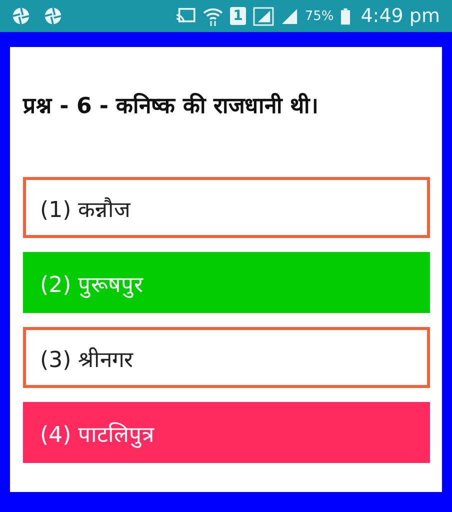 Image resolution: width=452 pixels, height=512 pixels. What do you see at coordinates (345, 16) in the screenshot?
I see `battery-icon` at bounding box center [345, 16].